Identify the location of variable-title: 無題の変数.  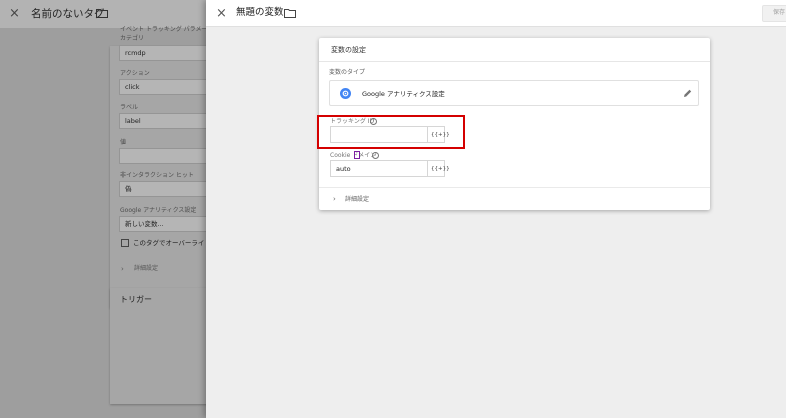
(260, 13).